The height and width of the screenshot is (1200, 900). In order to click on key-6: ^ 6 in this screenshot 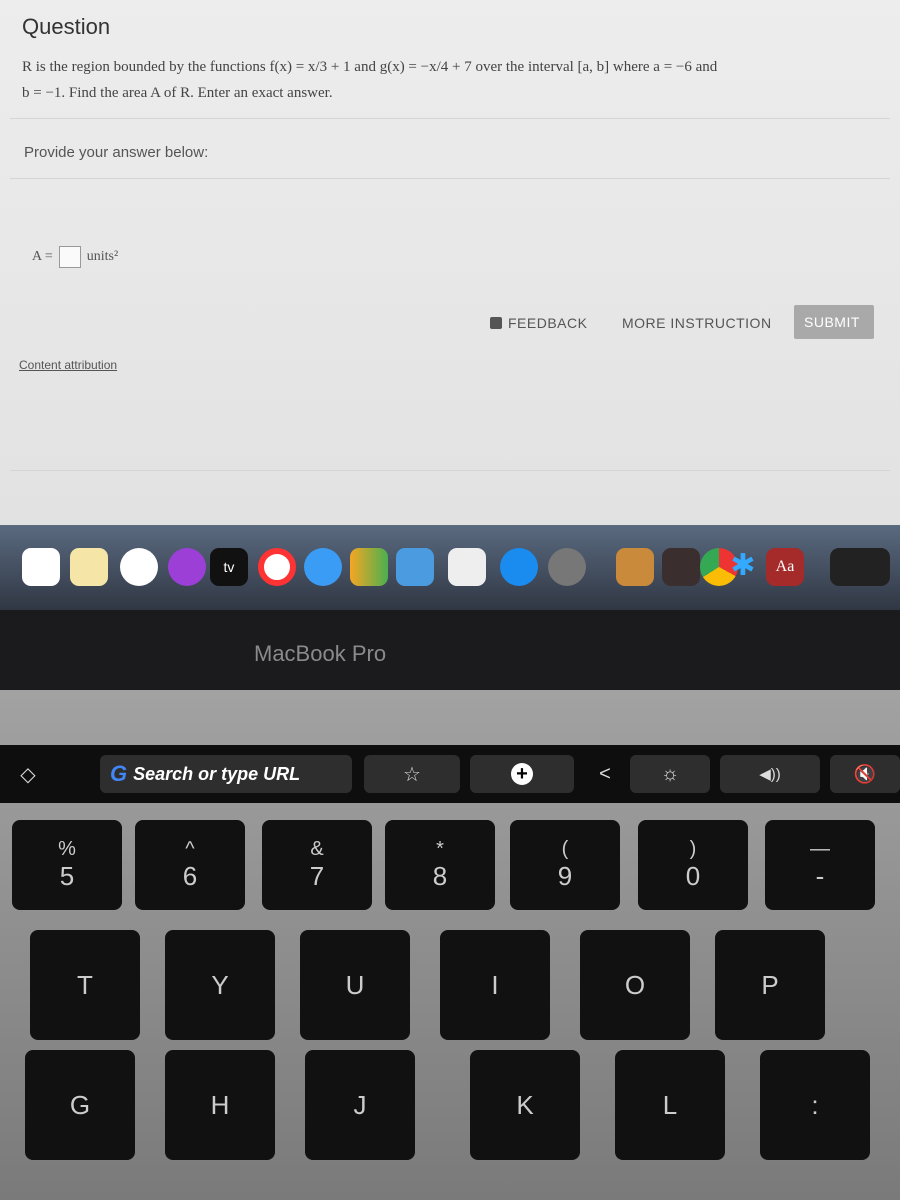, I will do `click(190, 865)`.